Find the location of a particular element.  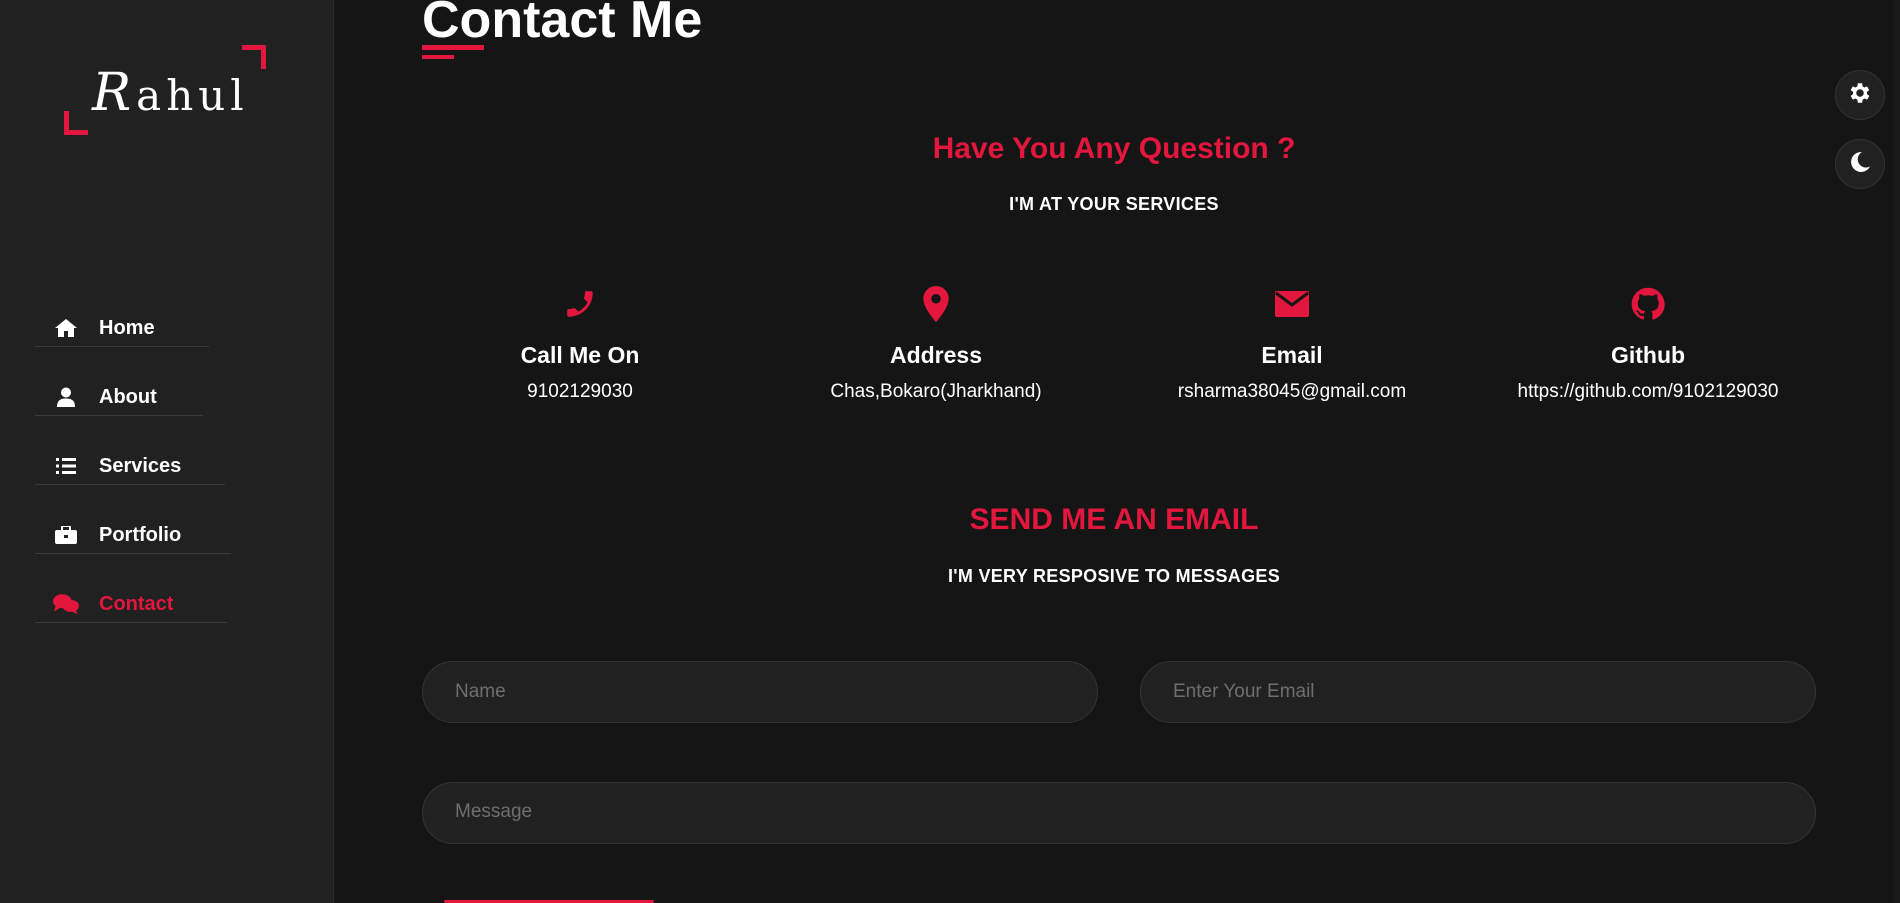

sidebar-item-label: About is located at coordinates (128, 396).